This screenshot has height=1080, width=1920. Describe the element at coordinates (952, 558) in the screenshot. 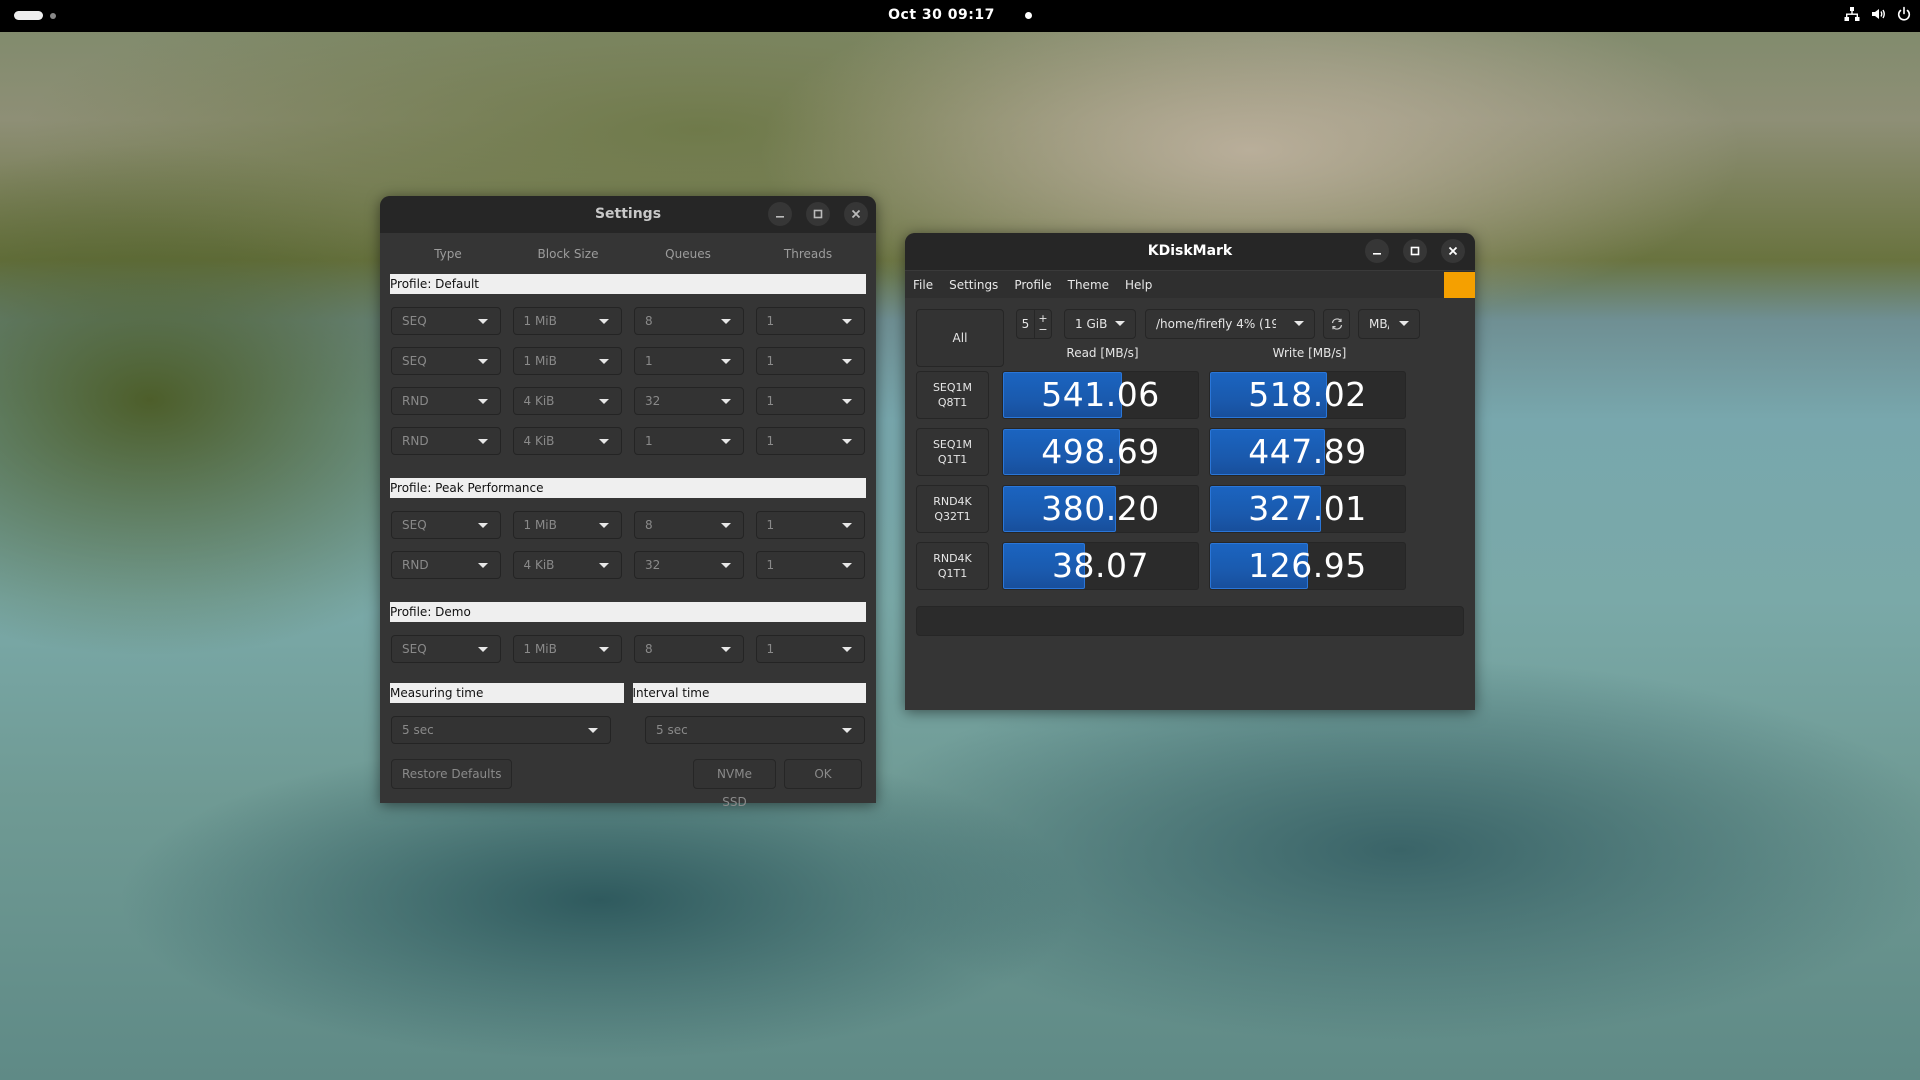

I see `test-label: RND4K` at that location.